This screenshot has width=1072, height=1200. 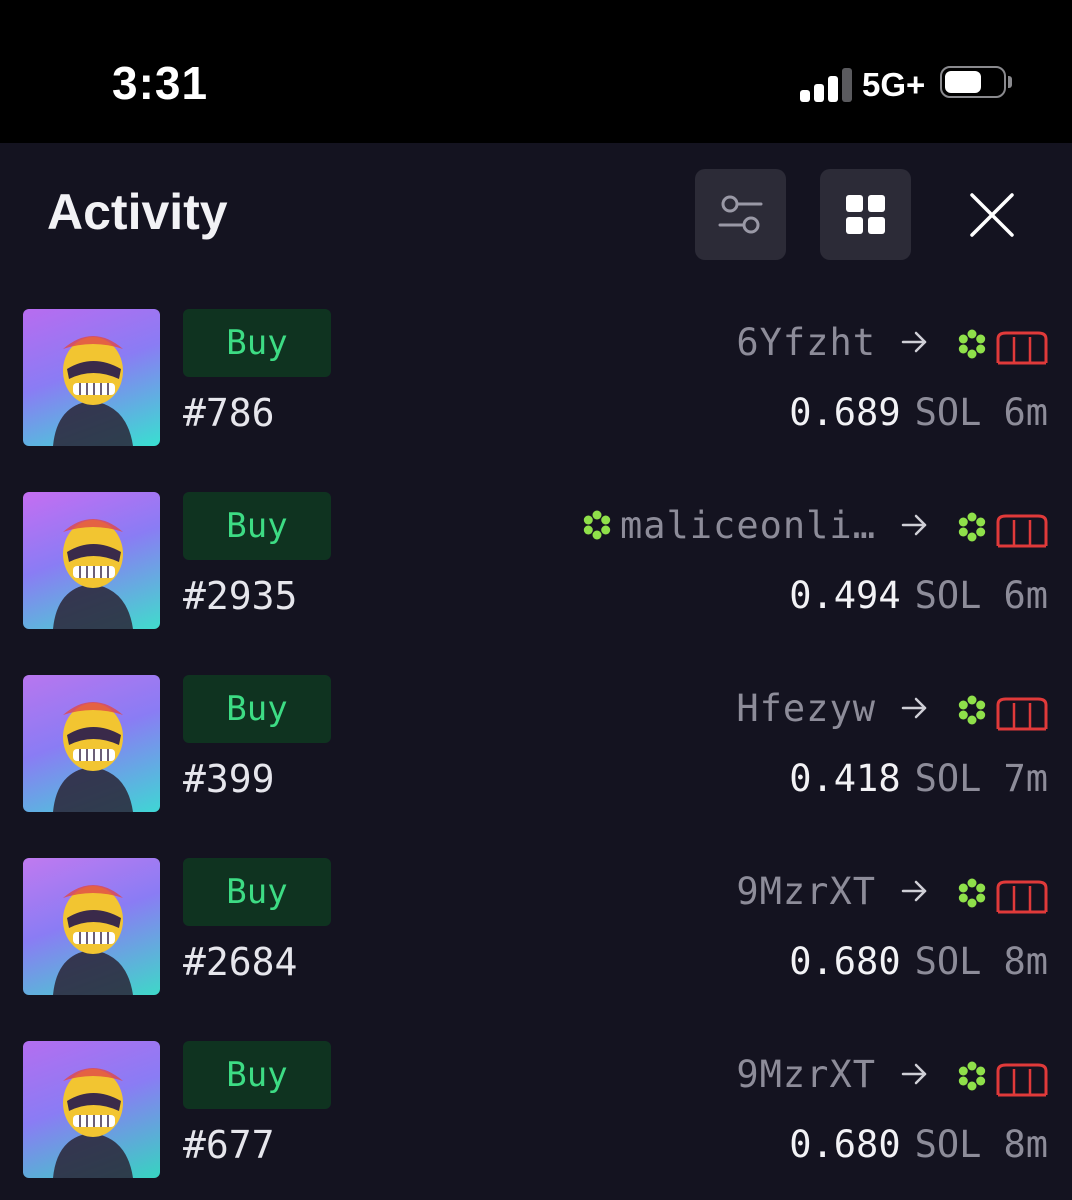 What do you see at coordinates (536, 933) in the screenshot?
I see `activity-row: Buy #2684 9MzrXT 0.680 SOL 8m` at bounding box center [536, 933].